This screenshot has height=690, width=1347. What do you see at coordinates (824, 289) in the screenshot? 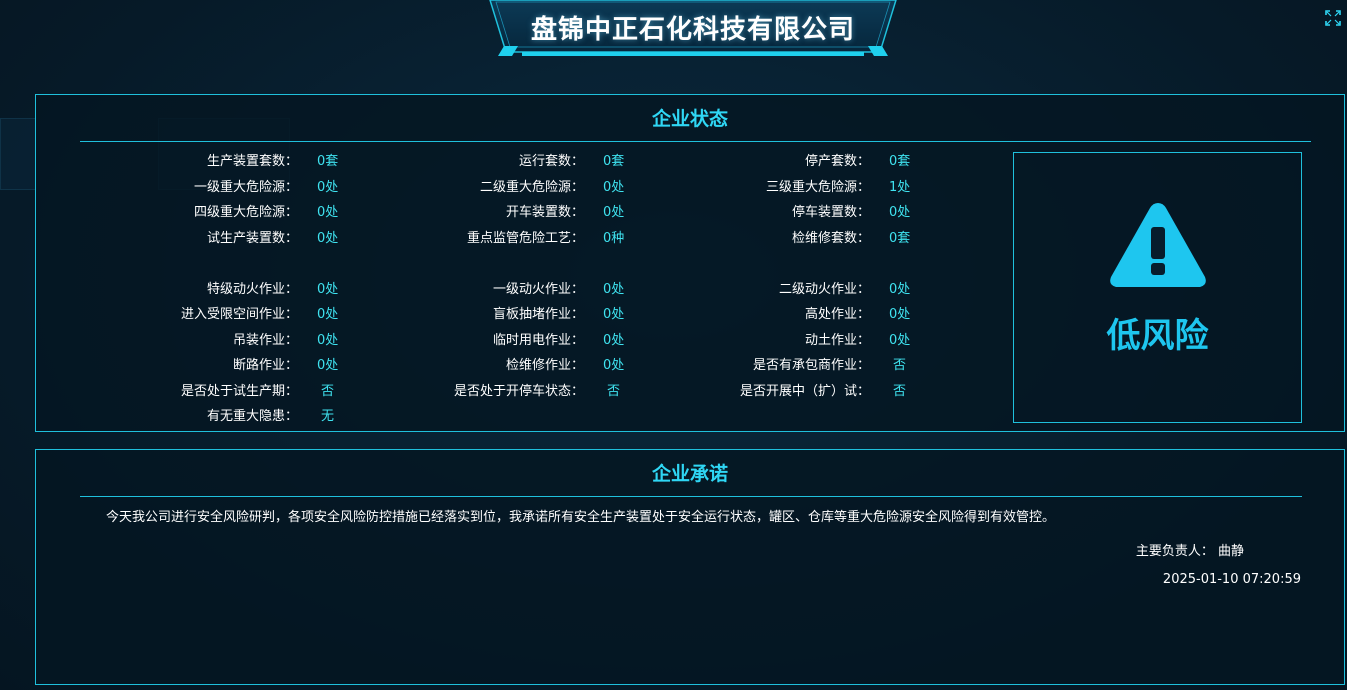
I see `stat-label: 二级动火作业：` at bounding box center [824, 289].